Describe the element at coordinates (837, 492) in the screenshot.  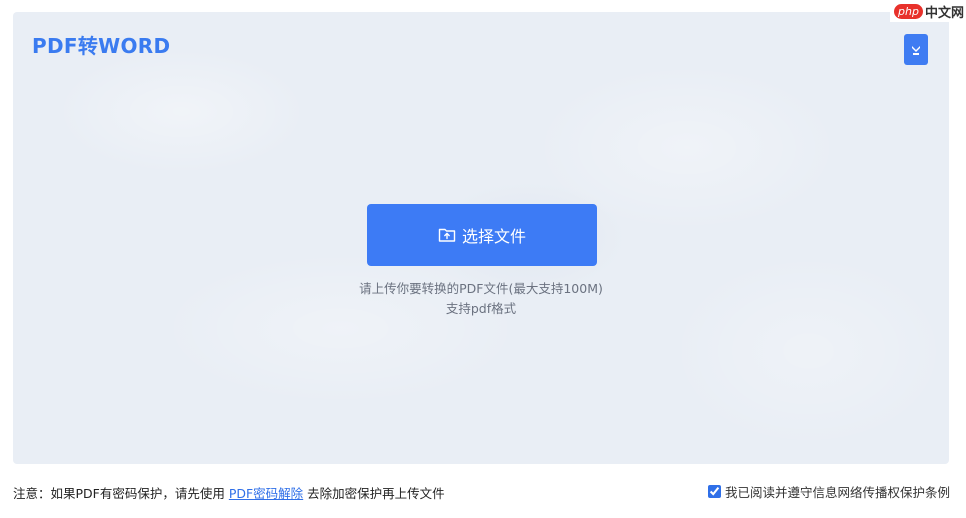
I see `agreement-label: 我已阅读并遵守信息网络传播权保护条例` at that location.